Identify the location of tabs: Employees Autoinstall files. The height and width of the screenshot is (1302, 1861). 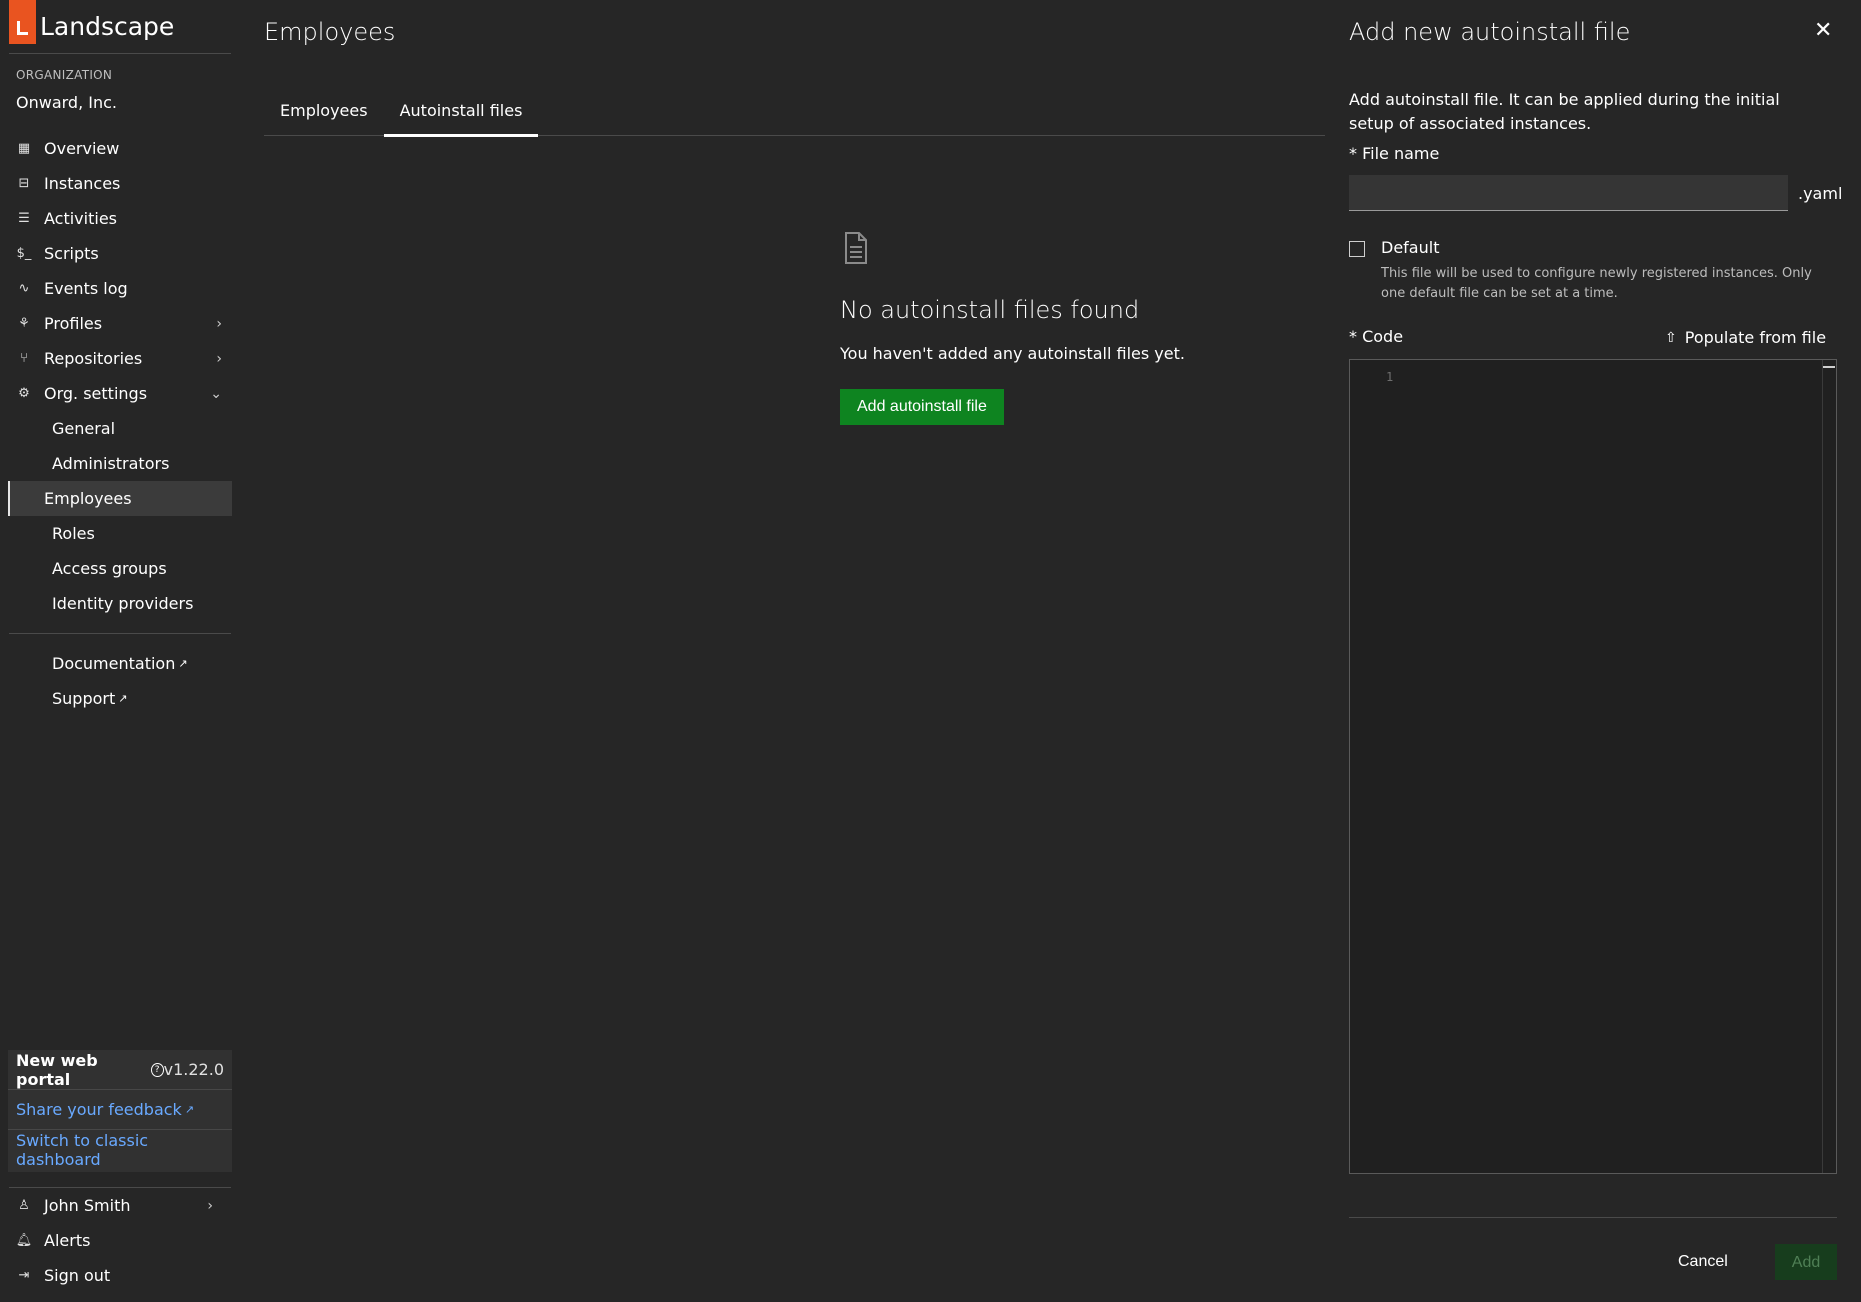
(795, 116).